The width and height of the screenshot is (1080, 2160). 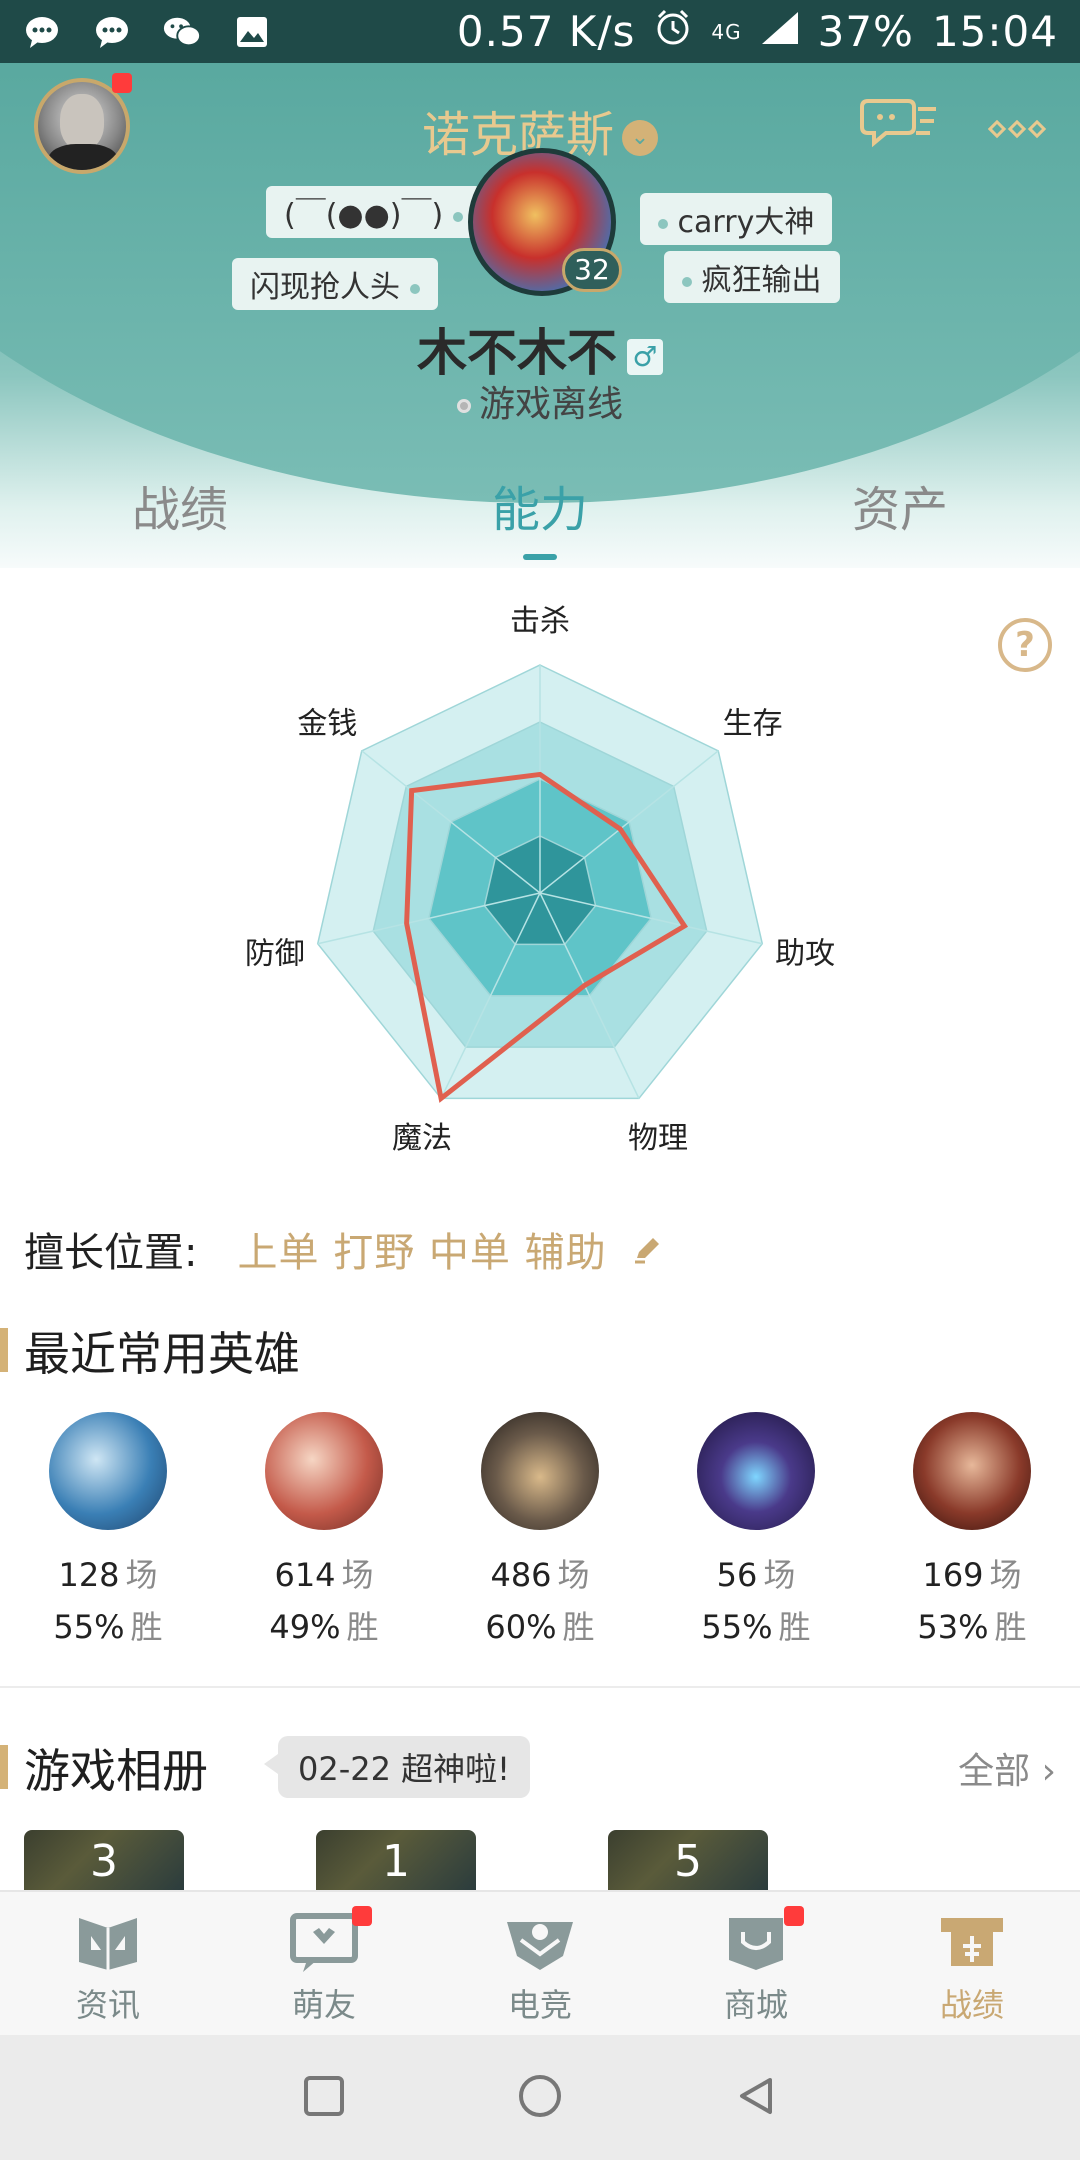 What do you see at coordinates (752, 277) in the screenshot?
I see `personal-tag: 疯狂输出` at bounding box center [752, 277].